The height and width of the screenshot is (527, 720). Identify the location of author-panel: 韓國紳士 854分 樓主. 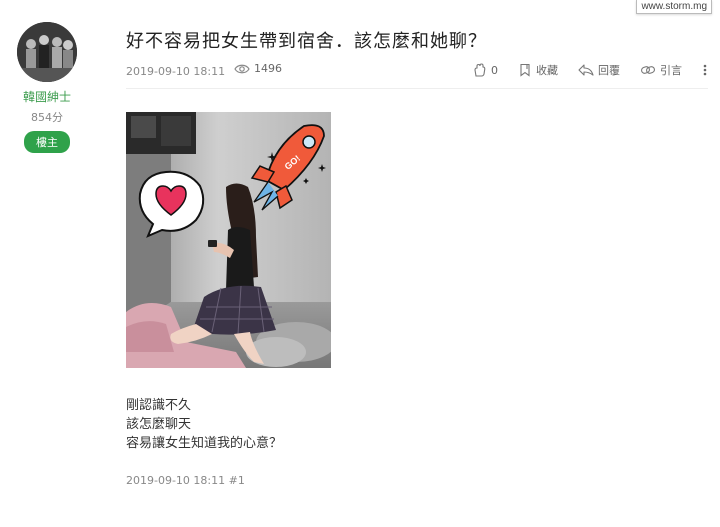
(47, 87).